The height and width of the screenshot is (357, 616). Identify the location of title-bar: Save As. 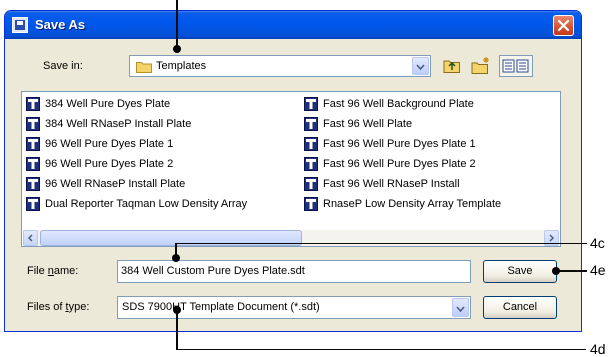
(293, 25).